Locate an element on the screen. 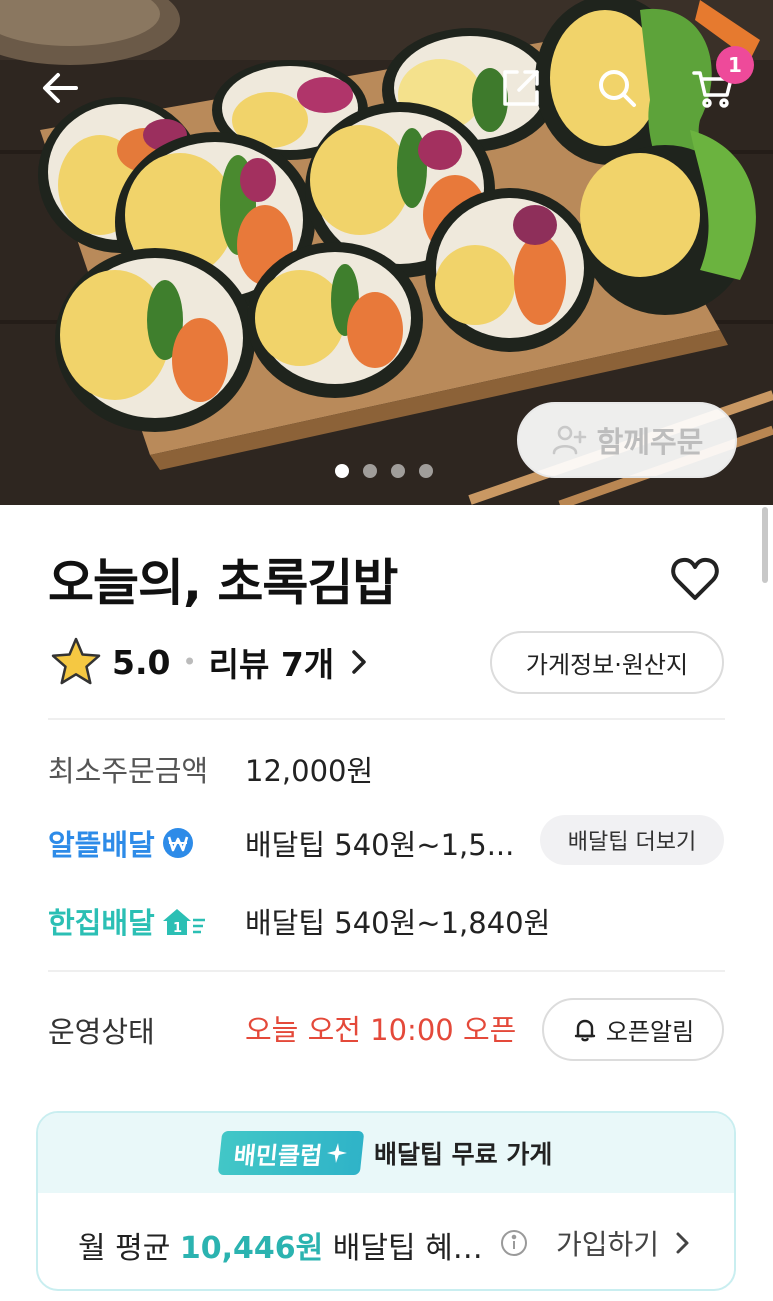 The image size is (773, 1301). saver-delivery-label: 알뜰배달 is located at coordinates (101, 845).